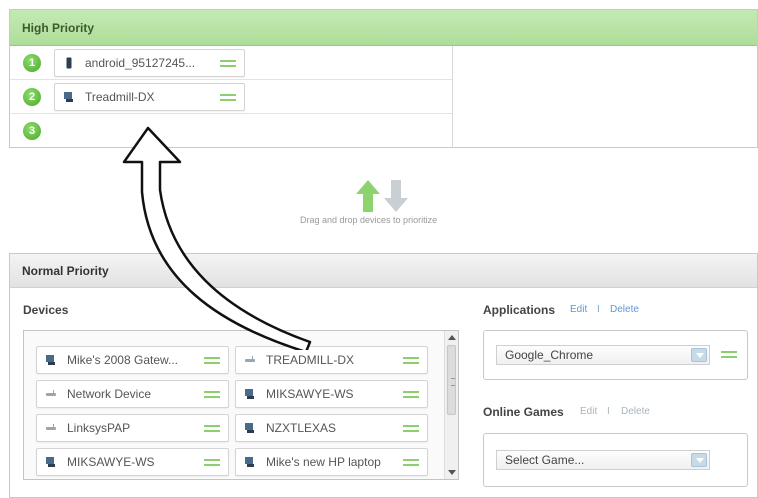 The width and height of the screenshot is (758, 498). I want to click on scroll-thumb, so click(451, 380).